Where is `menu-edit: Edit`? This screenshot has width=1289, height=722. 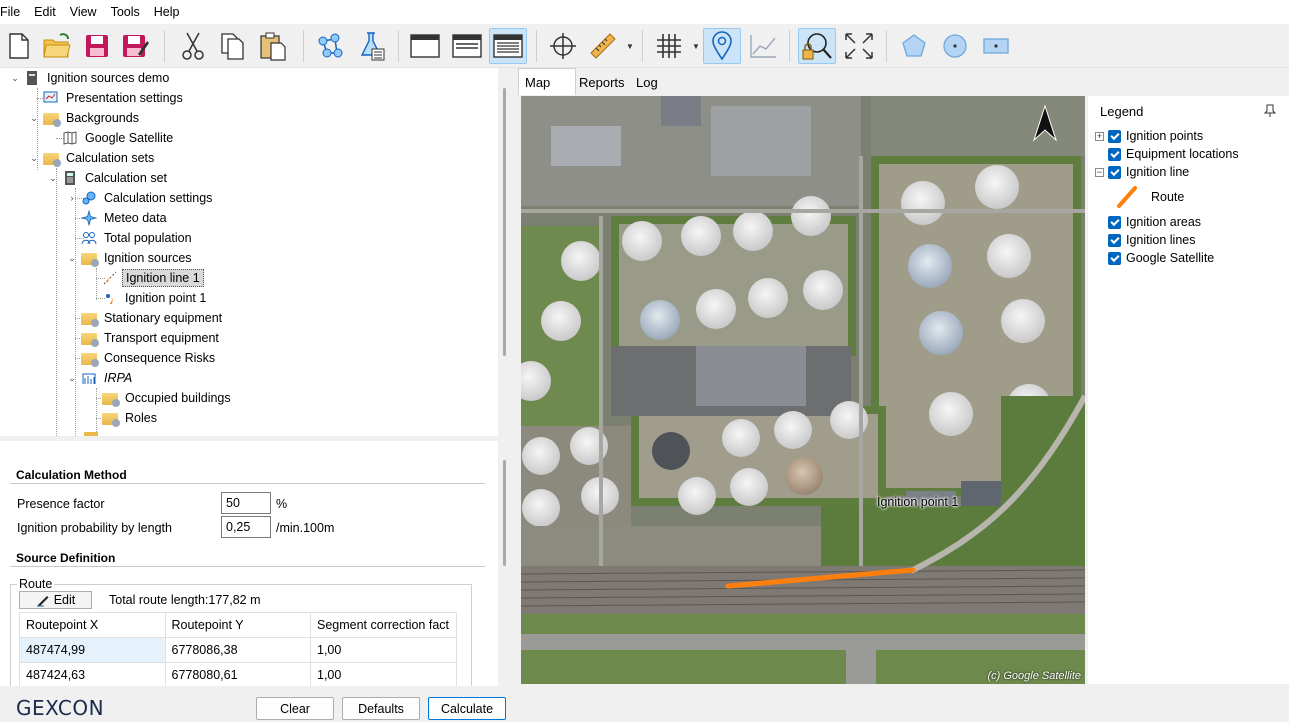 menu-edit: Edit is located at coordinates (47, 12).